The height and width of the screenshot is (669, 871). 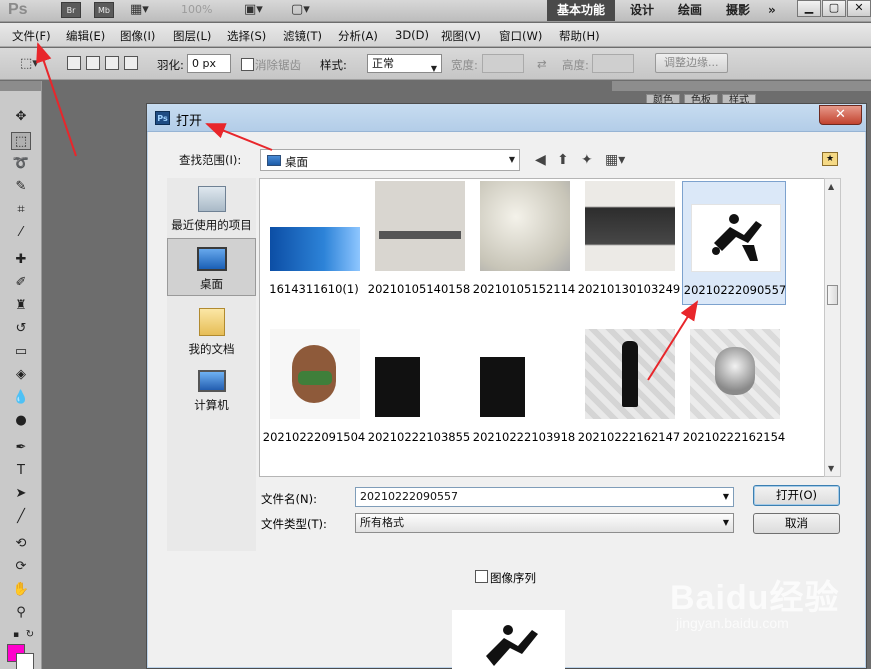 What do you see at coordinates (734, 391) in the screenshot?
I see `file-item: 20210222162154` at bounding box center [734, 391].